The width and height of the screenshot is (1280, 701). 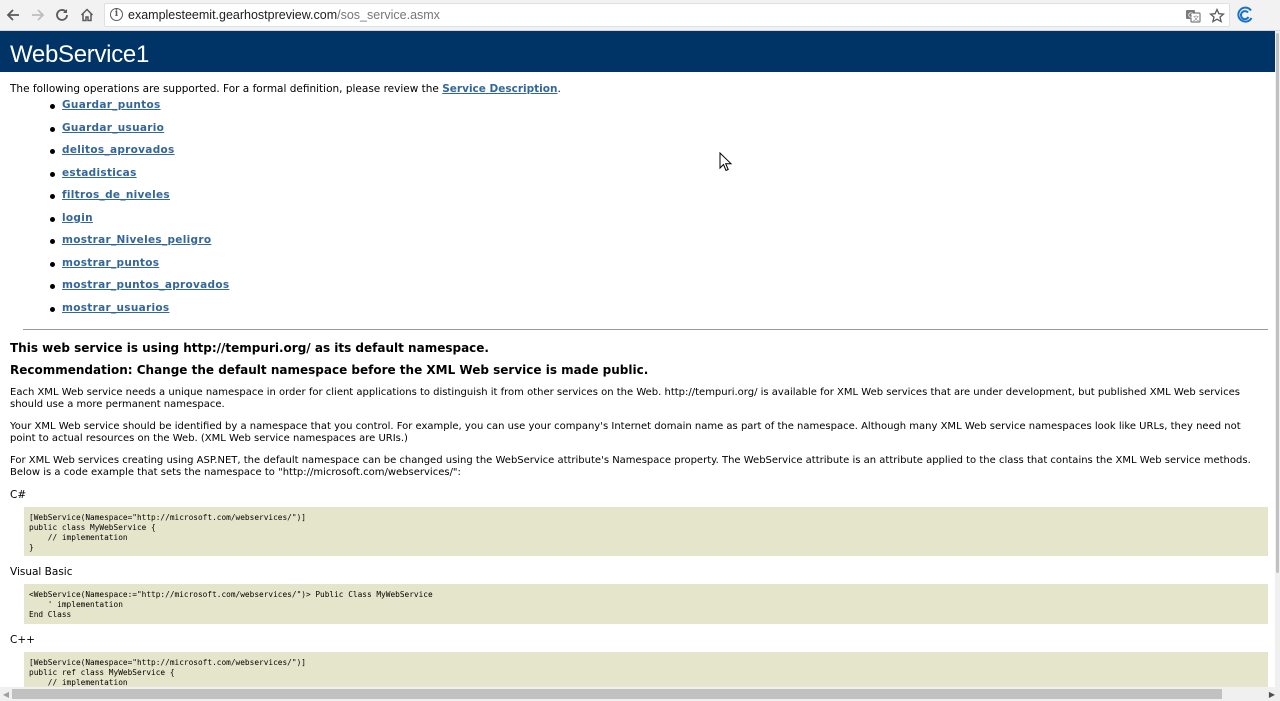 I want to click on list-item: Guardar_puntos, so click(x=139, y=110).